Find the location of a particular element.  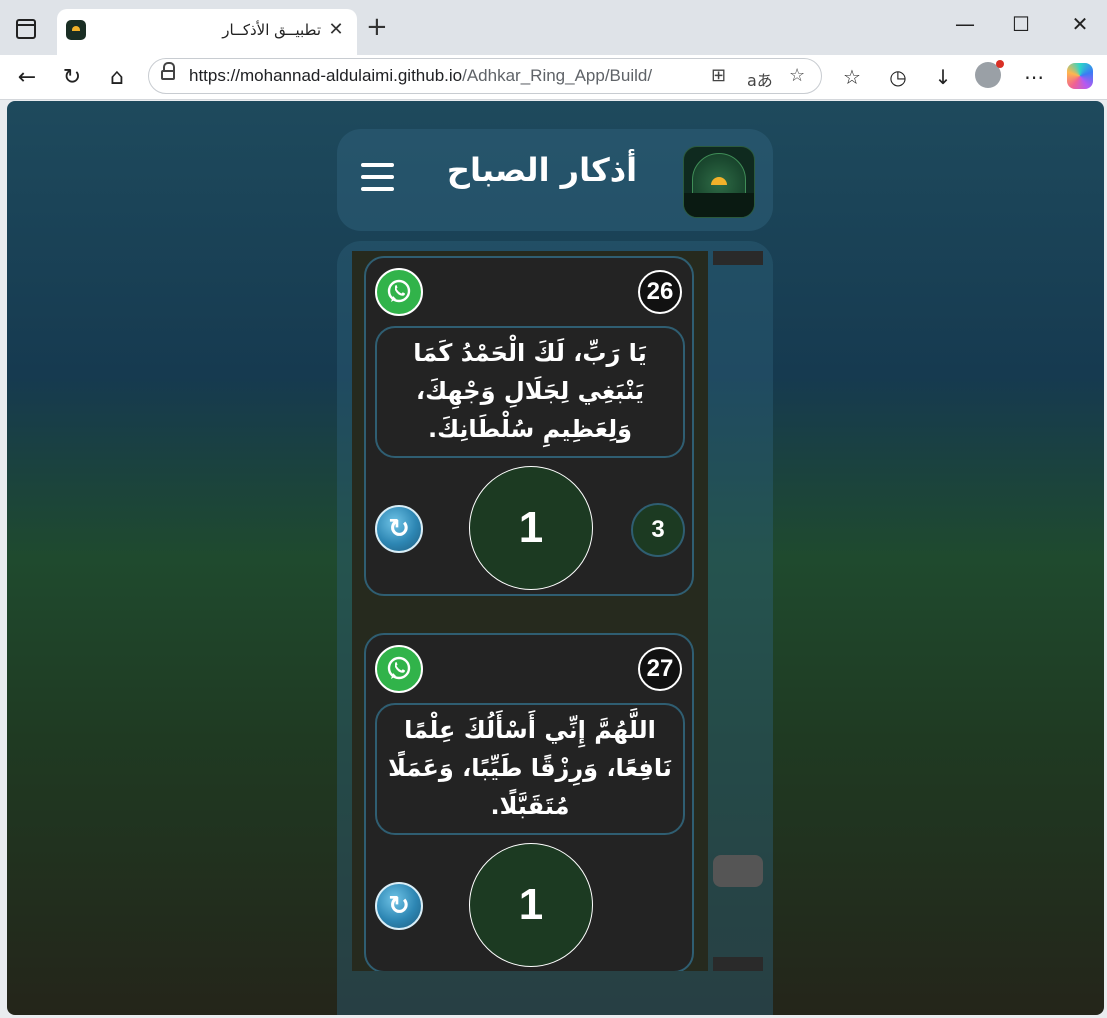

close-tab-icon: ✕ is located at coordinates (336, 29).